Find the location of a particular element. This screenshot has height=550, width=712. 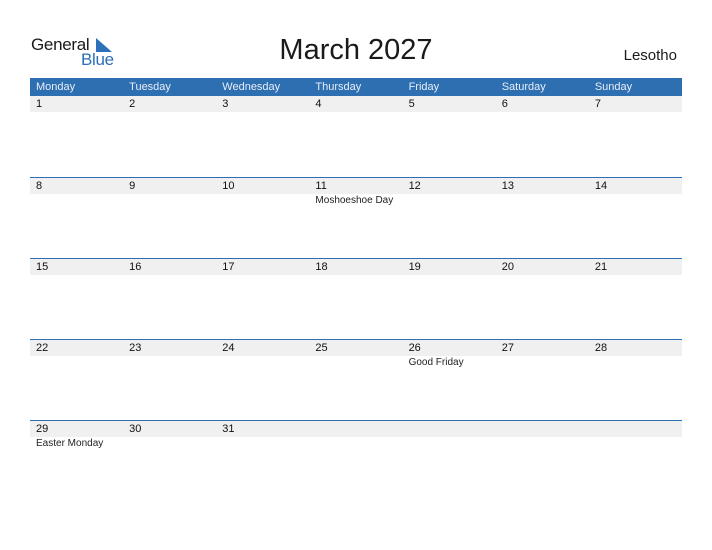

day-number: 11 is located at coordinates (321, 186).